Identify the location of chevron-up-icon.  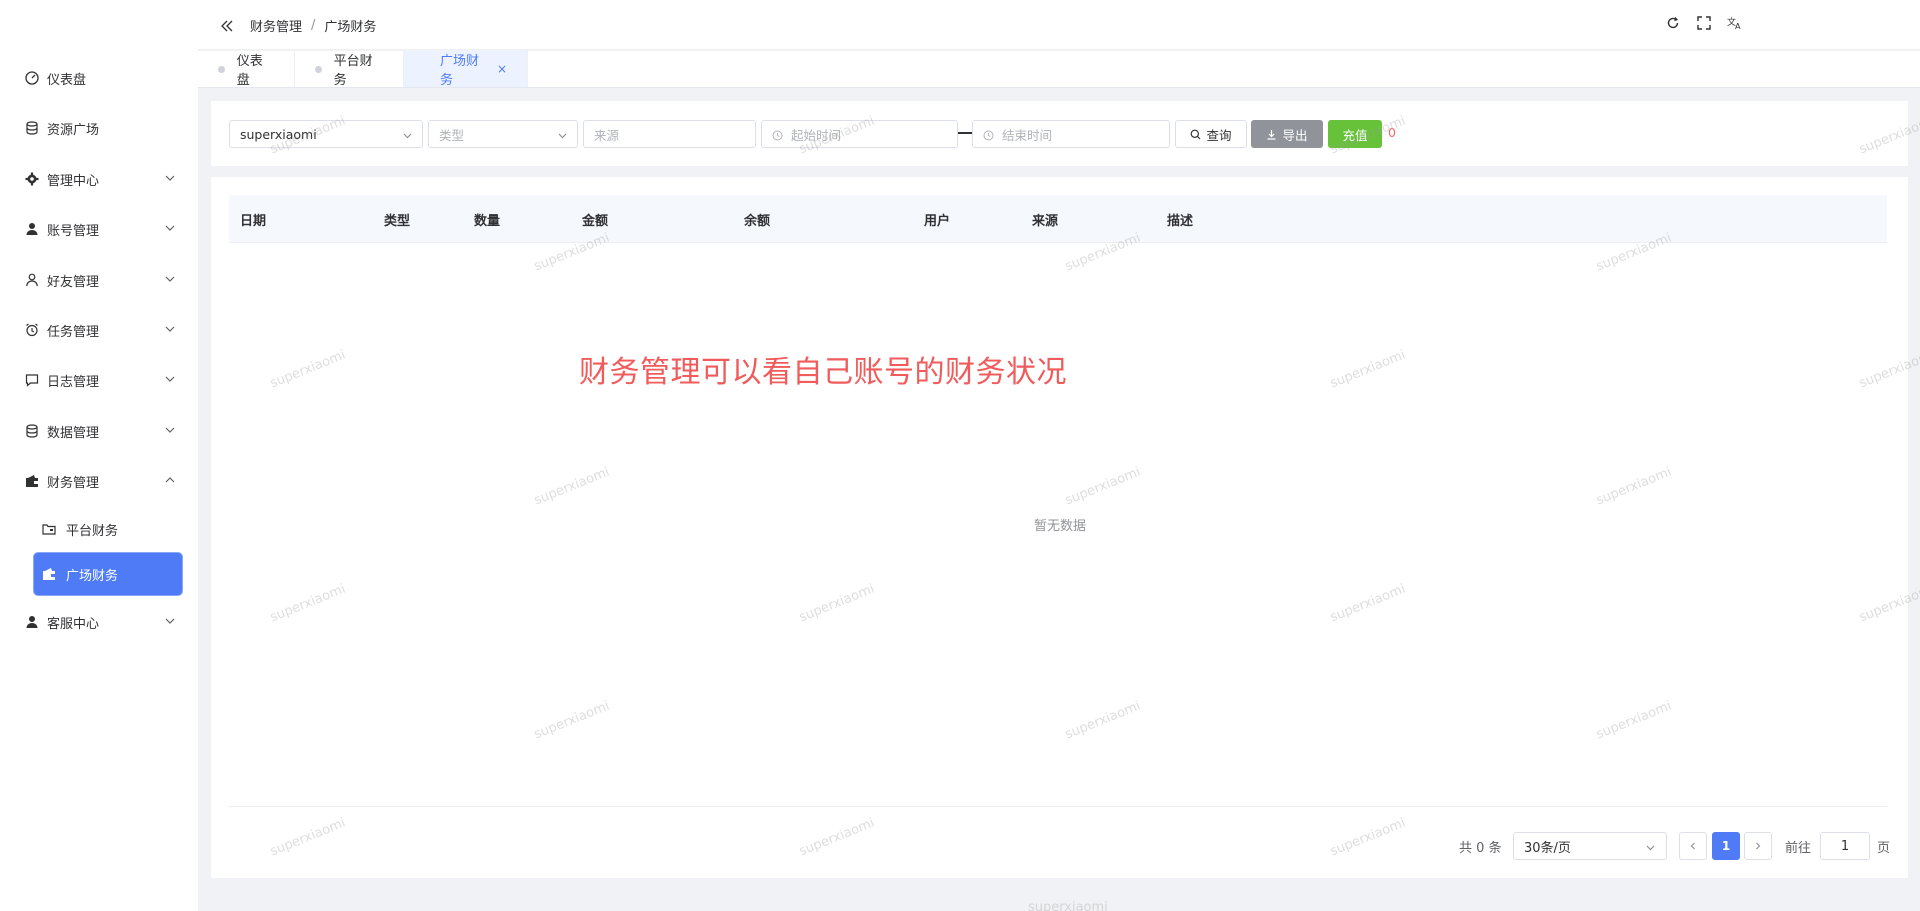
(171, 481).